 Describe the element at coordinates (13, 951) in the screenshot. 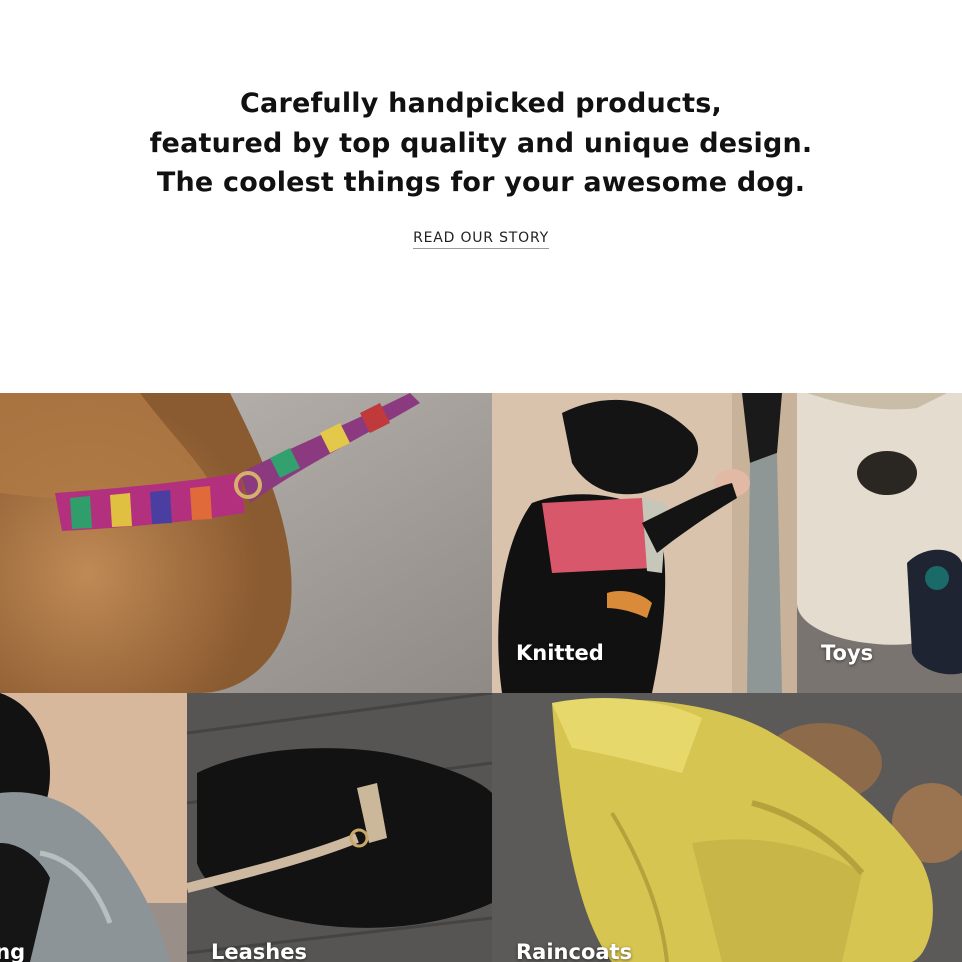

I see `category-label-clothing: ing` at that location.